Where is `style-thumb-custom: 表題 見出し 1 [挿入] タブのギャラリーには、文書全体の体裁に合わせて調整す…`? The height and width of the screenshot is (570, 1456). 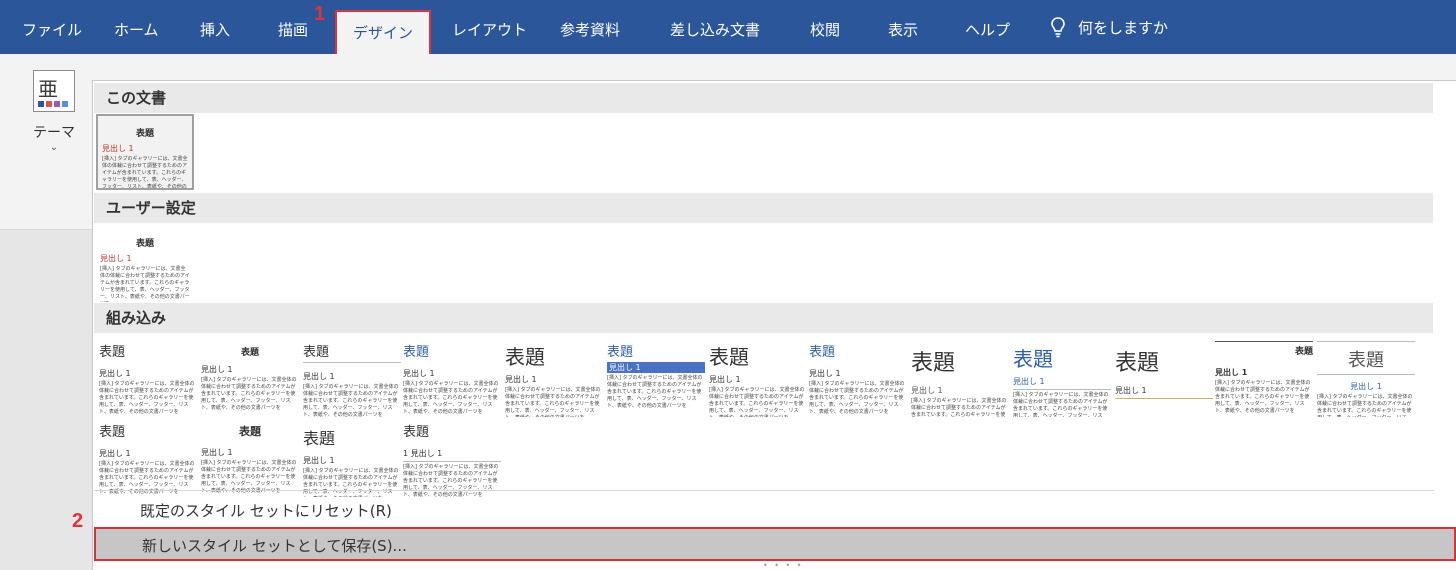
style-thumb-custom: 表題 見出し 1 [挿入] タブのギャラリーには、文書全体の体裁に合わせて調整す… is located at coordinates (145, 264).